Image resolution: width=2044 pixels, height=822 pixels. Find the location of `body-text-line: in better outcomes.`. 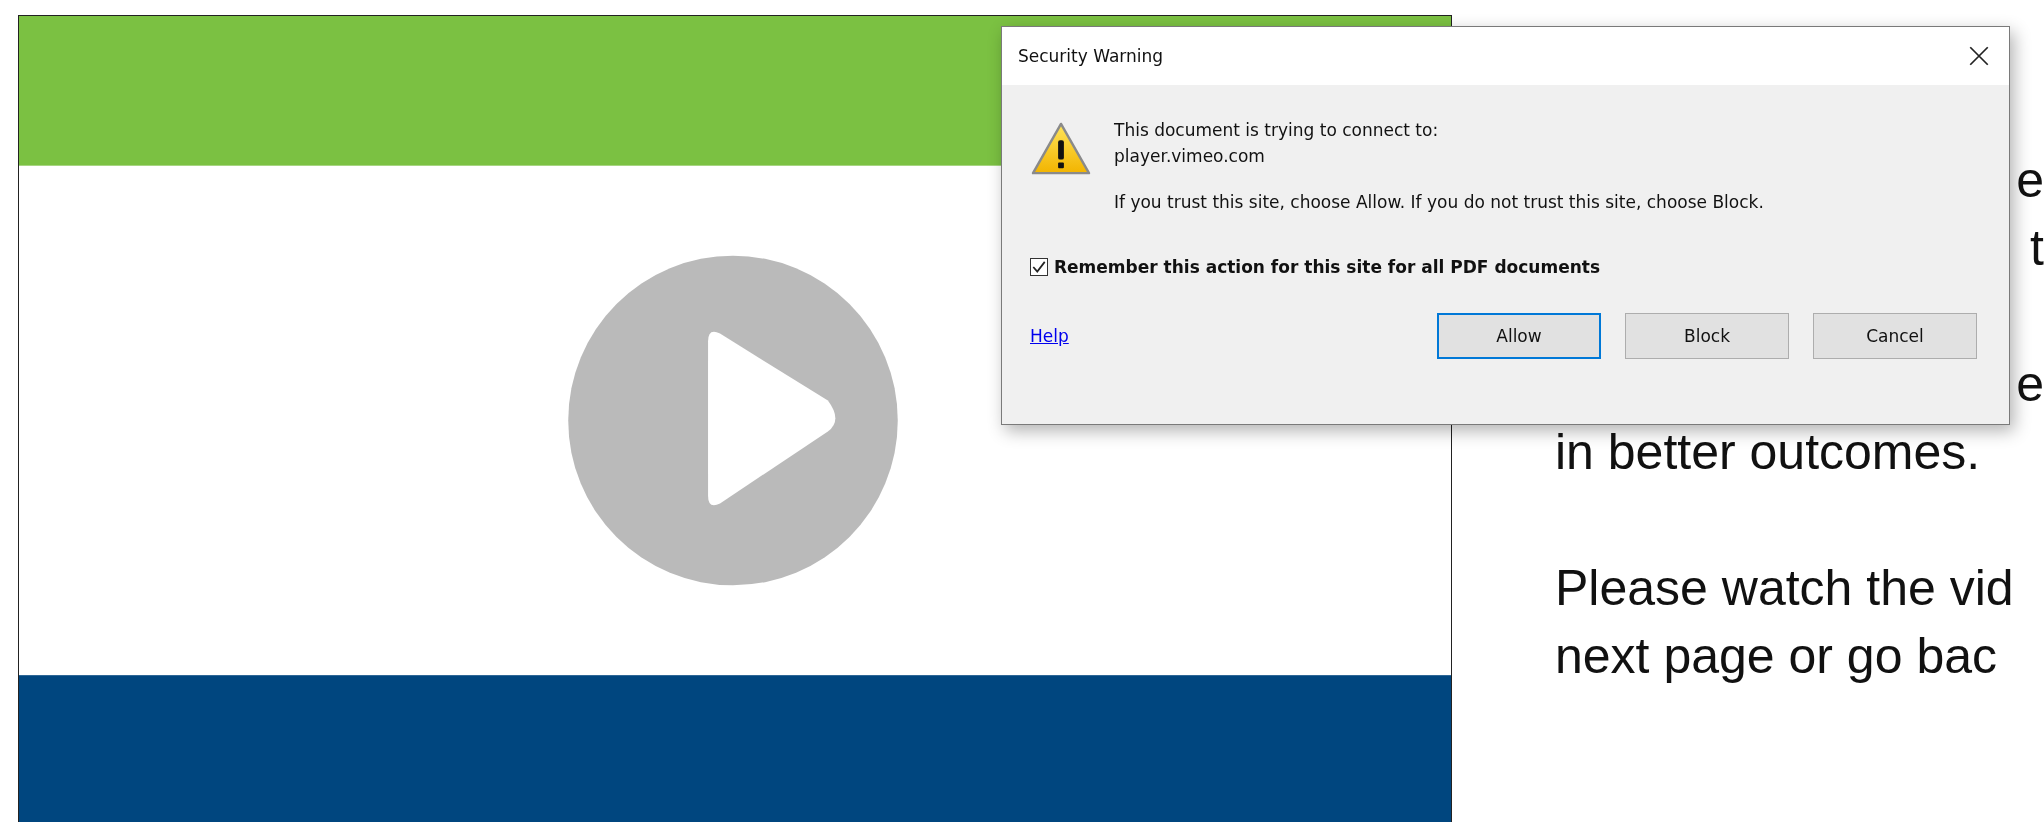

body-text-line: in better outcomes. is located at coordinates (1768, 452).